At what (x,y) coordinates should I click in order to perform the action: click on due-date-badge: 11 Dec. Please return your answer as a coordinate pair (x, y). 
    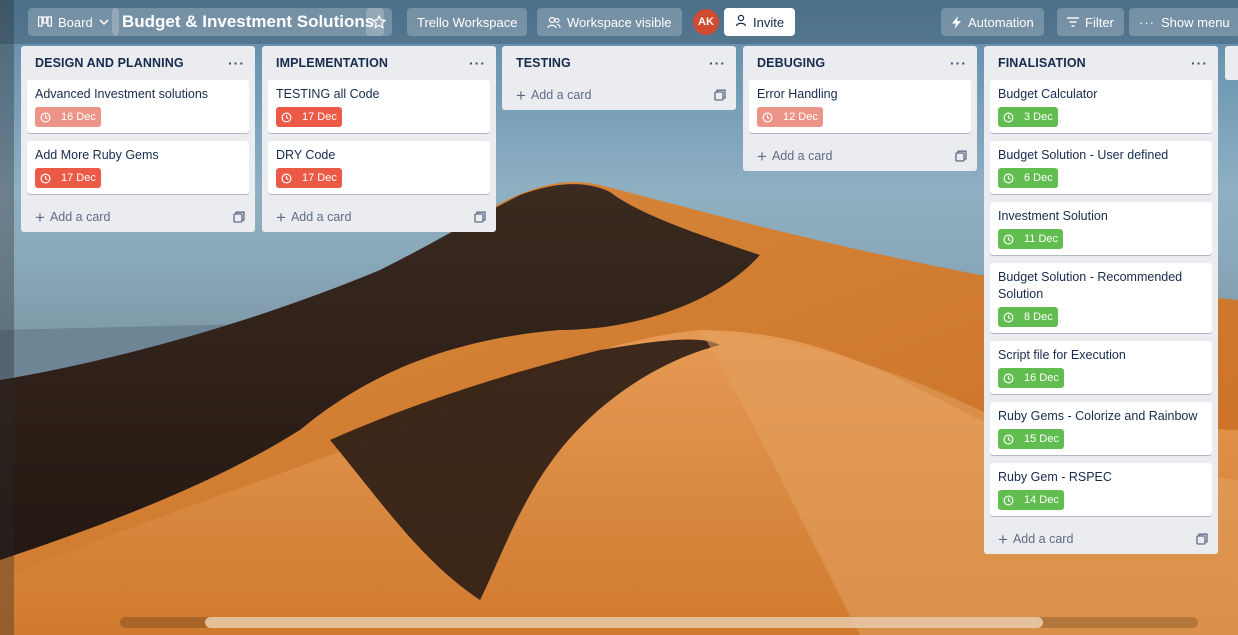
    Looking at the image, I should click on (1031, 239).